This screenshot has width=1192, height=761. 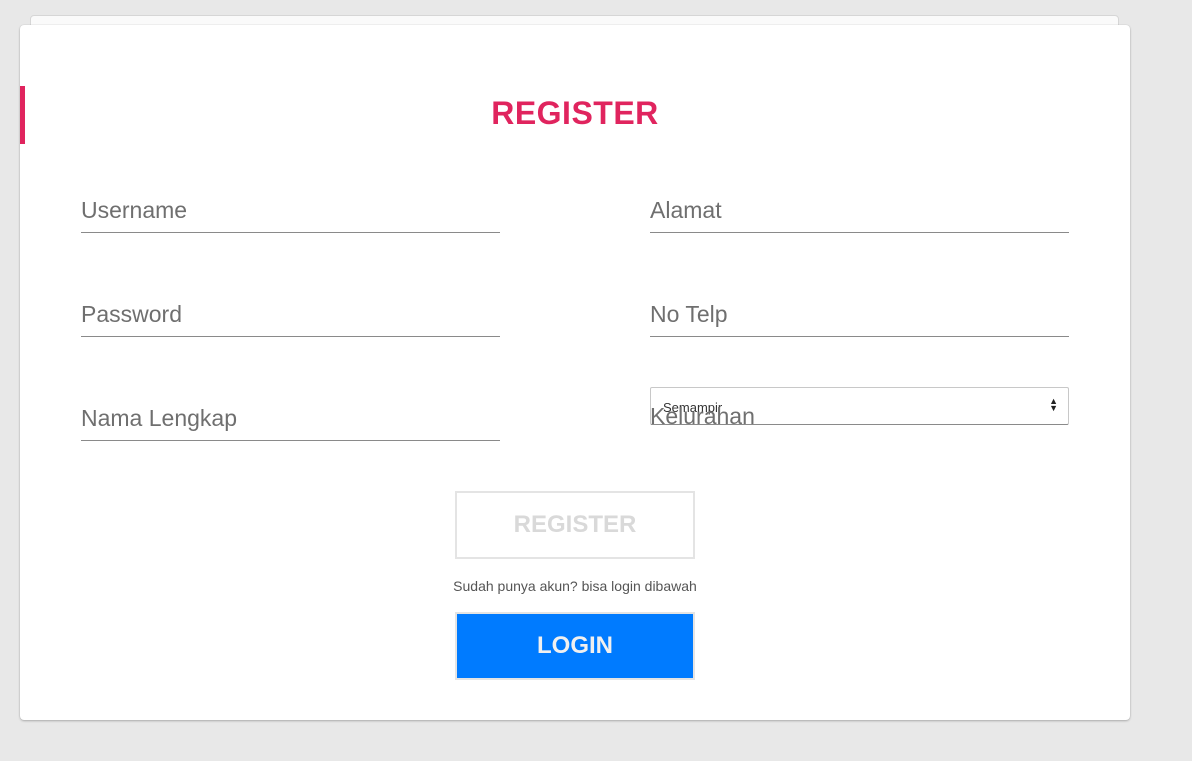 I want to click on page-title: REGISTER, so click(x=575, y=113).